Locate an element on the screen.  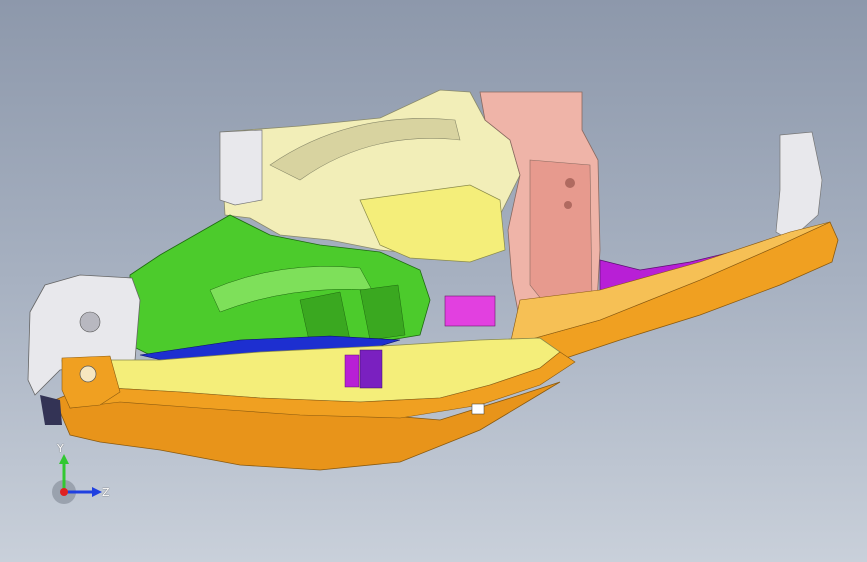
sill-tag is located at coordinates (478, 409).